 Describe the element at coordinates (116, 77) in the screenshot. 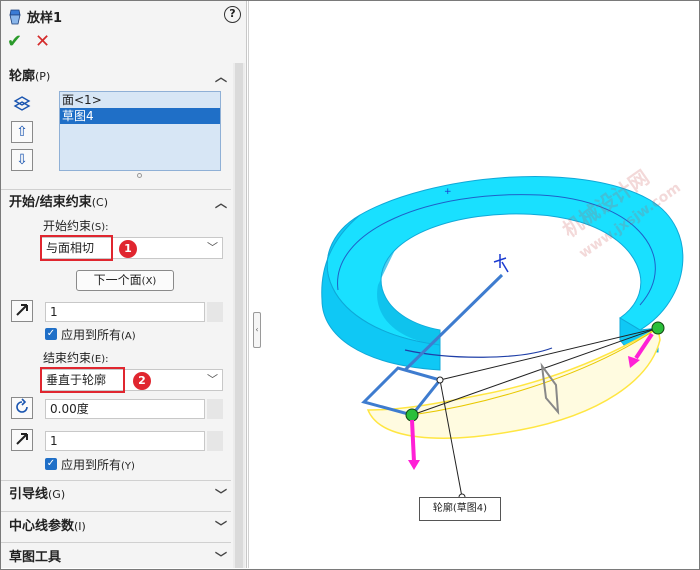

I see `profile-section-header: 轮廓(P) ︿` at that location.